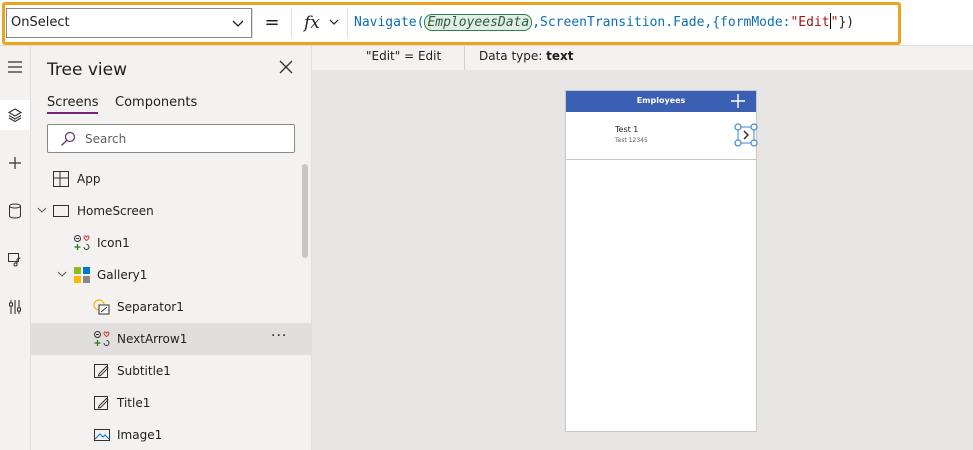 This screenshot has height=450, width=973. What do you see at coordinates (464, 58) in the screenshot?
I see `divider` at bounding box center [464, 58].